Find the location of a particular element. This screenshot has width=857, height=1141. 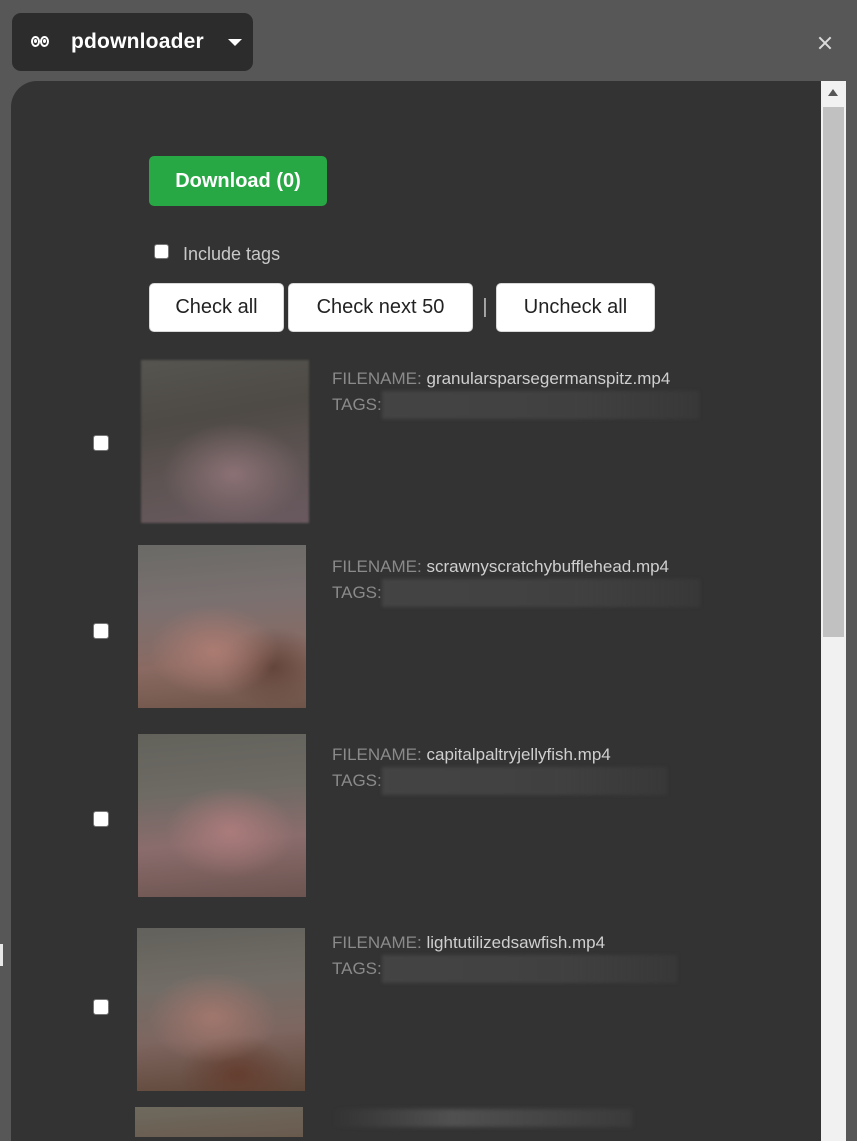

close-icon is located at coordinates (825, 43).